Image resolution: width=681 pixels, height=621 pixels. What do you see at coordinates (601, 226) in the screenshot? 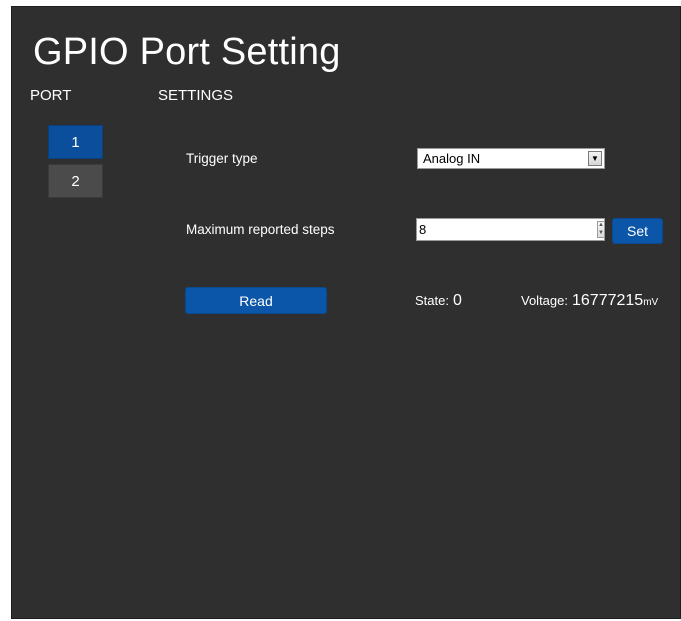
I see `caret-up-icon: ▲` at bounding box center [601, 226].